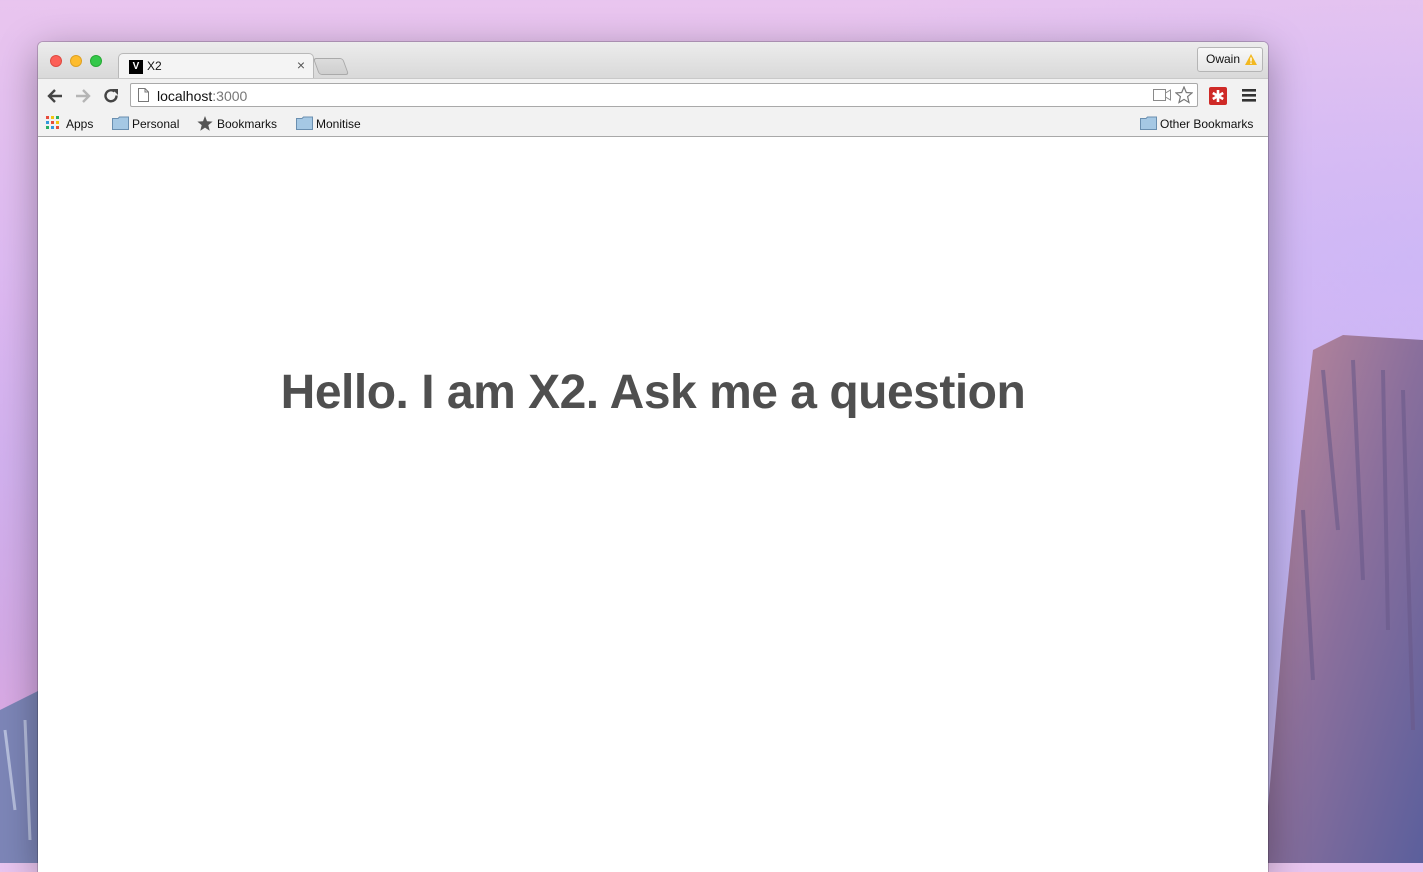 The width and height of the screenshot is (1423, 872). I want to click on url-text: localhost:3000, so click(202, 96).